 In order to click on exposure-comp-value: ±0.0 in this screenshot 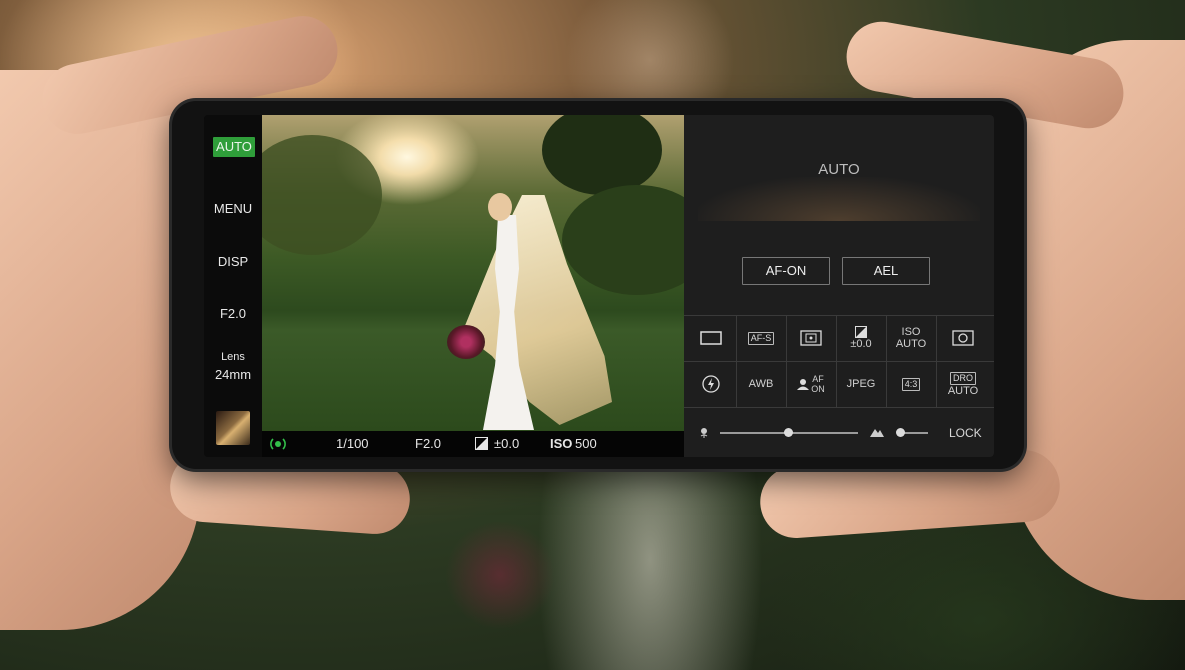, I will do `click(861, 344)`.